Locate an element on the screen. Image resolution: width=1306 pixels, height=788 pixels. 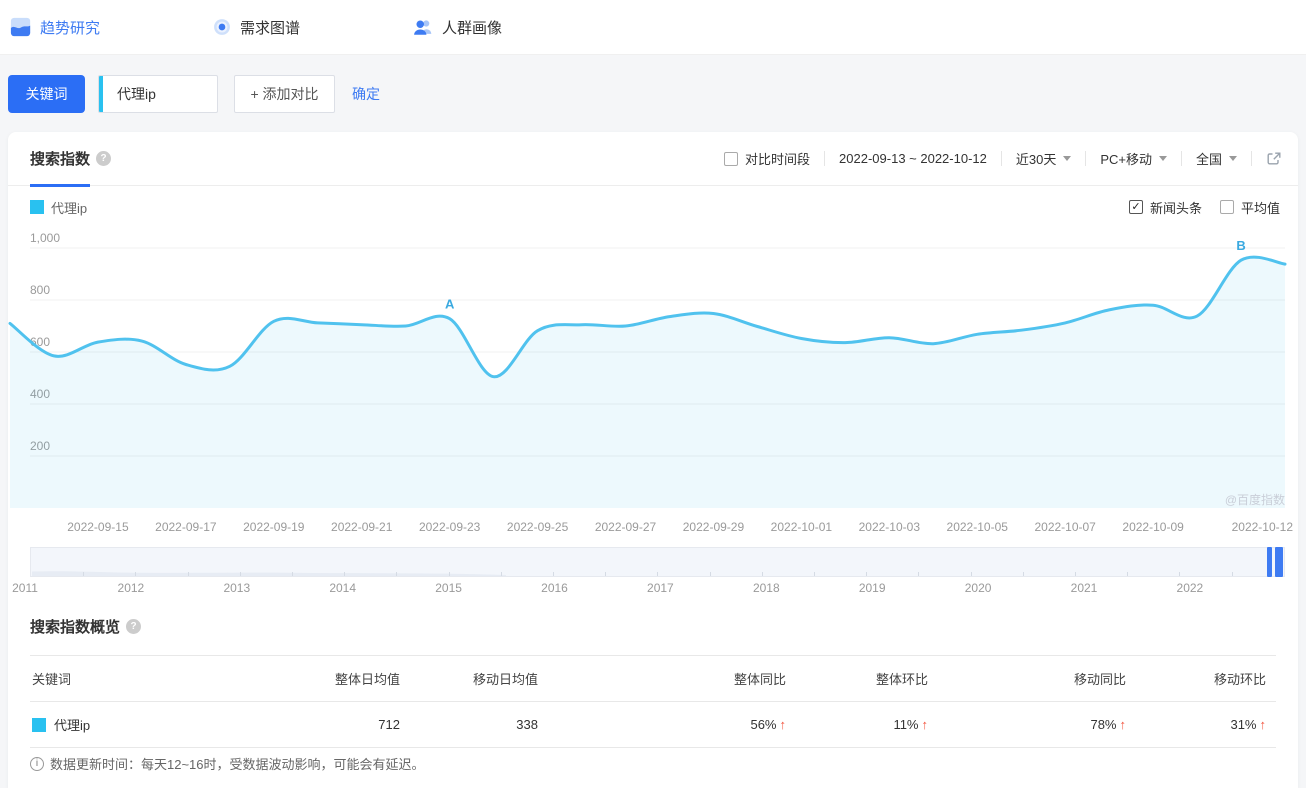
col-mobile-yoy: 移动同比 is located at coordinates (1099, 679).